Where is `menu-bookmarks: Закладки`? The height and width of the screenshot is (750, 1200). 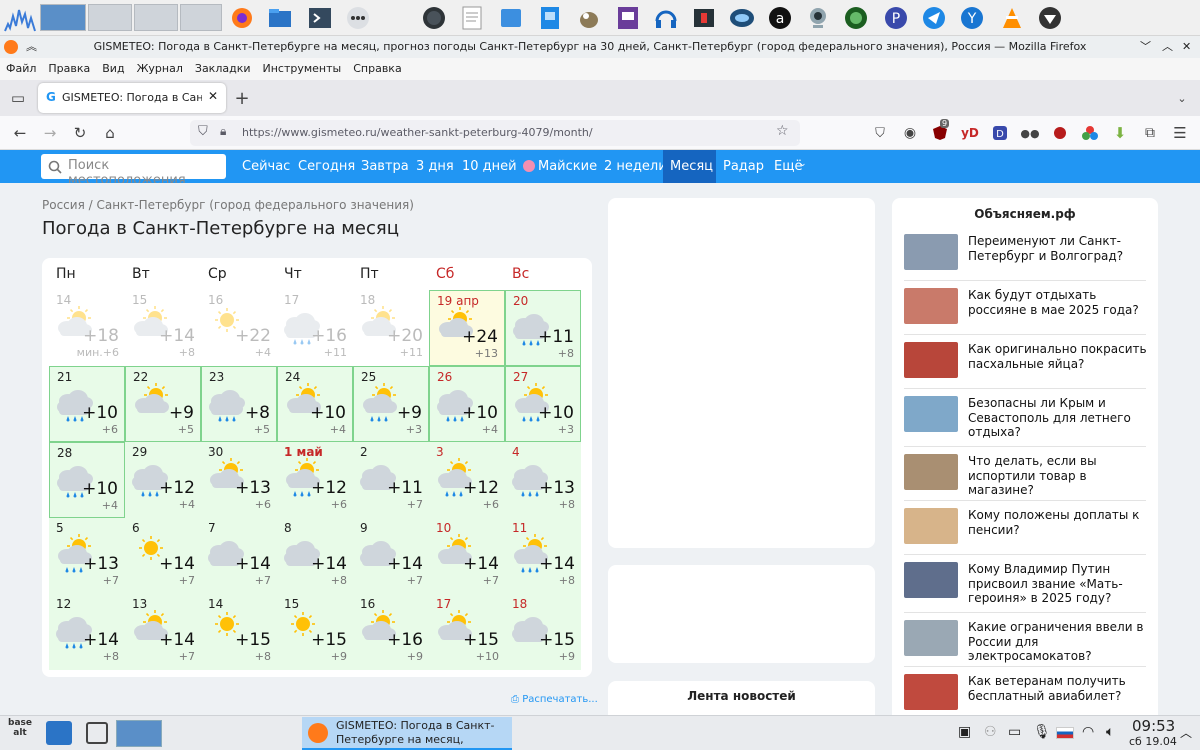 menu-bookmarks: Закладки is located at coordinates (223, 68).